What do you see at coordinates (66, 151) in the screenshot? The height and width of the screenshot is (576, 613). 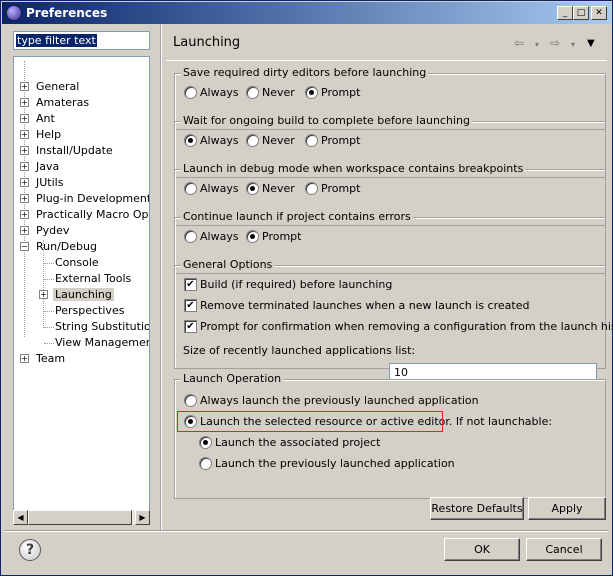 I see `tree-item-install-update: + Install/Update` at bounding box center [66, 151].